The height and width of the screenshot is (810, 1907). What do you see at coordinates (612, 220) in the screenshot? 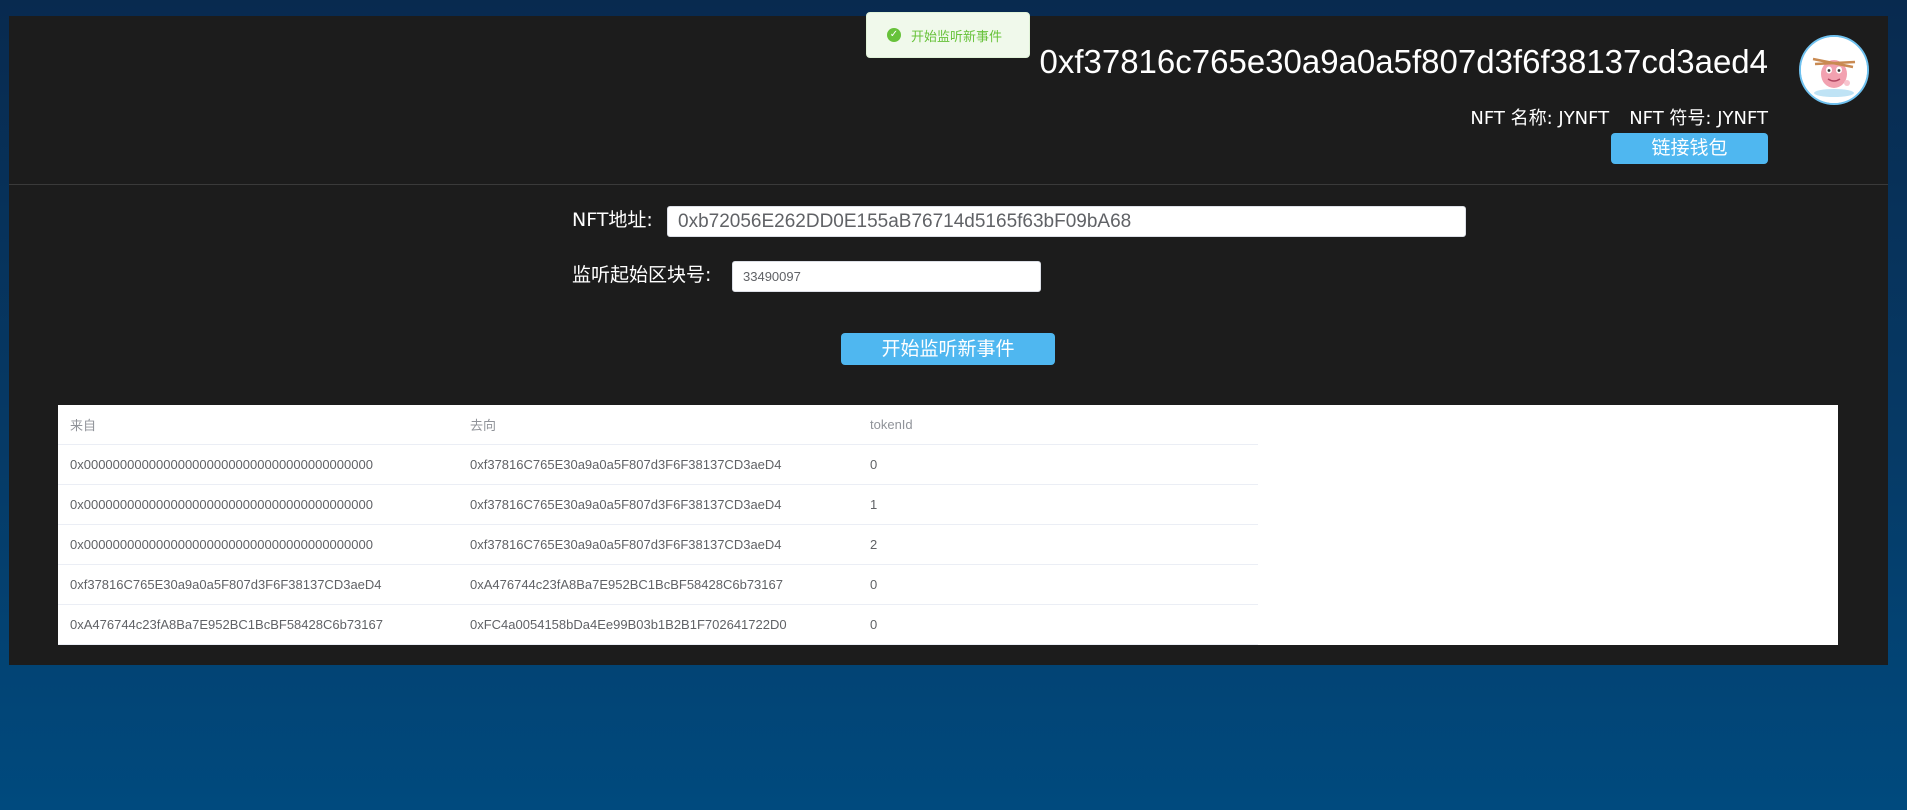
I see `nft-address-label: NFT地址:` at bounding box center [612, 220].